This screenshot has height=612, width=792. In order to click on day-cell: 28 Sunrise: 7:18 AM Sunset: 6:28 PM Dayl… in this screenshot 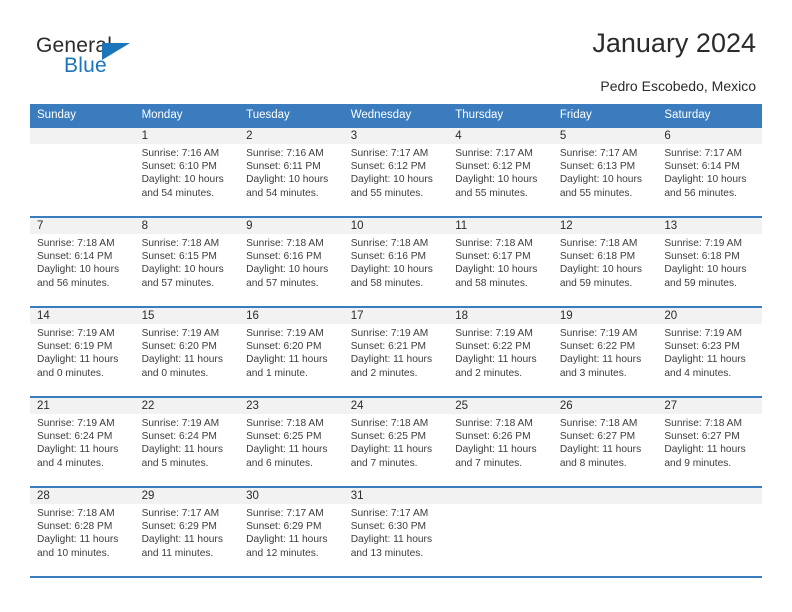, I will do `click(82, 532)`.